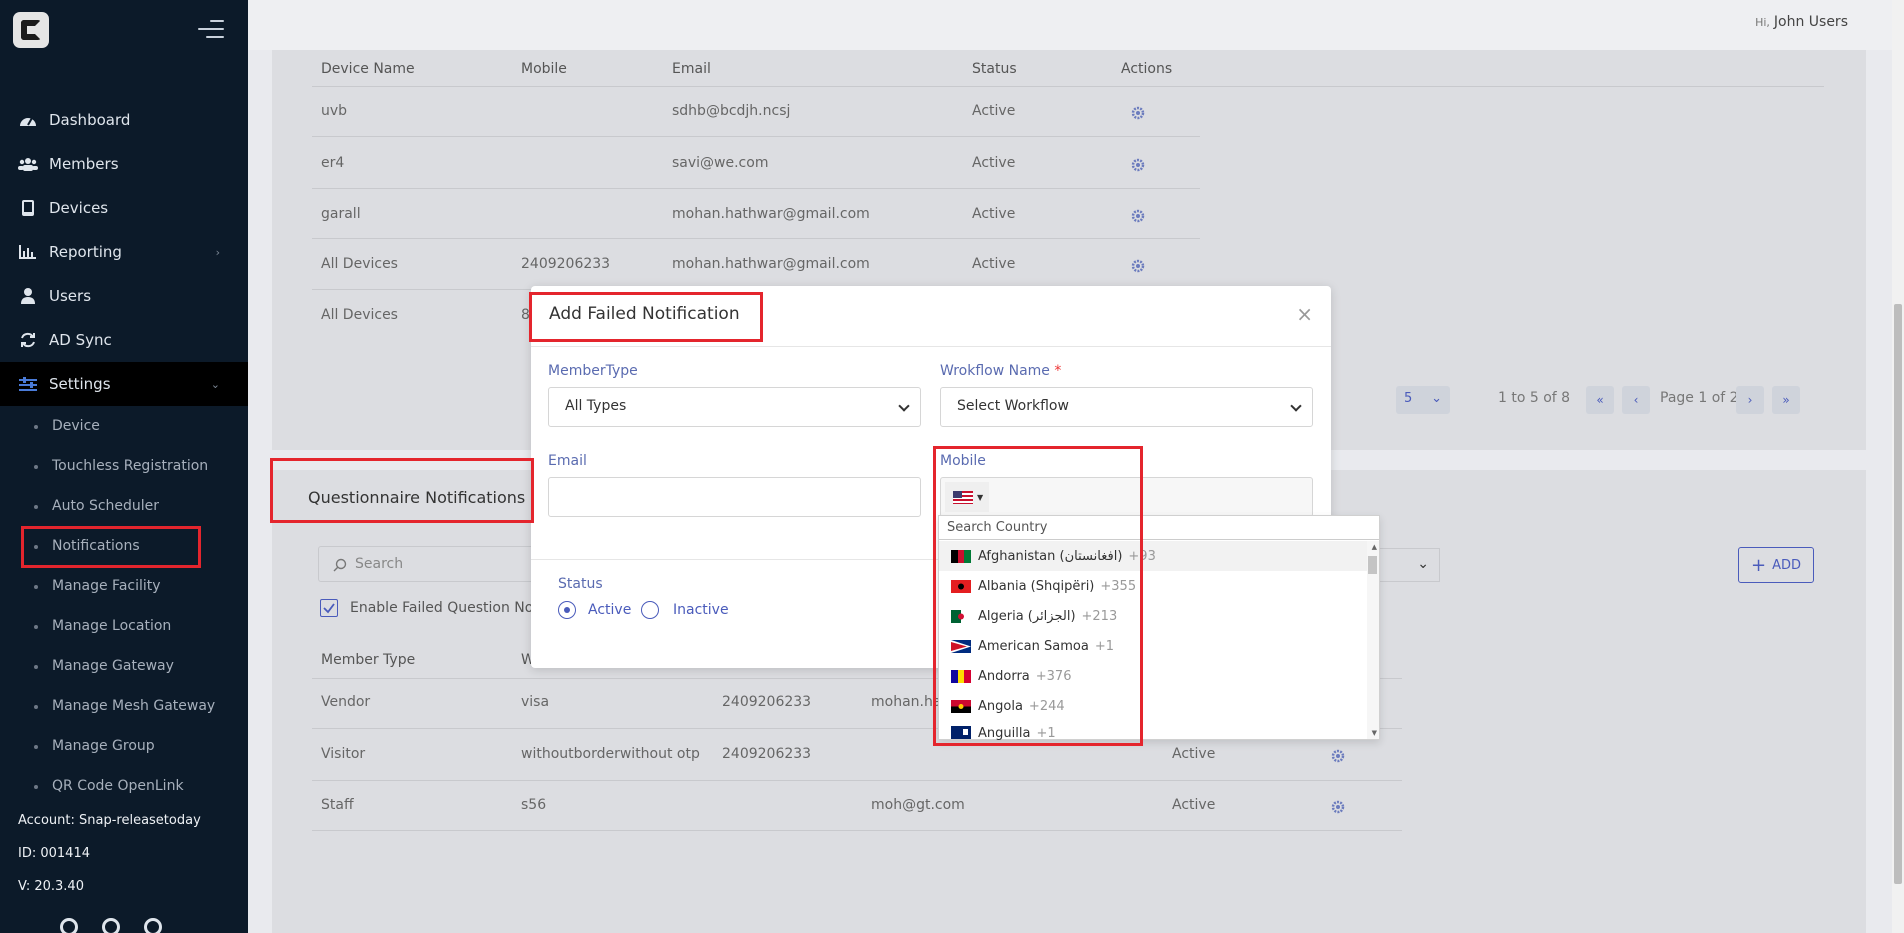 This screenshot has height=933, width=1904. Describe the element at coordinates (1408, 398) in the screenshot. I see `page-size-value: 5` at that location.